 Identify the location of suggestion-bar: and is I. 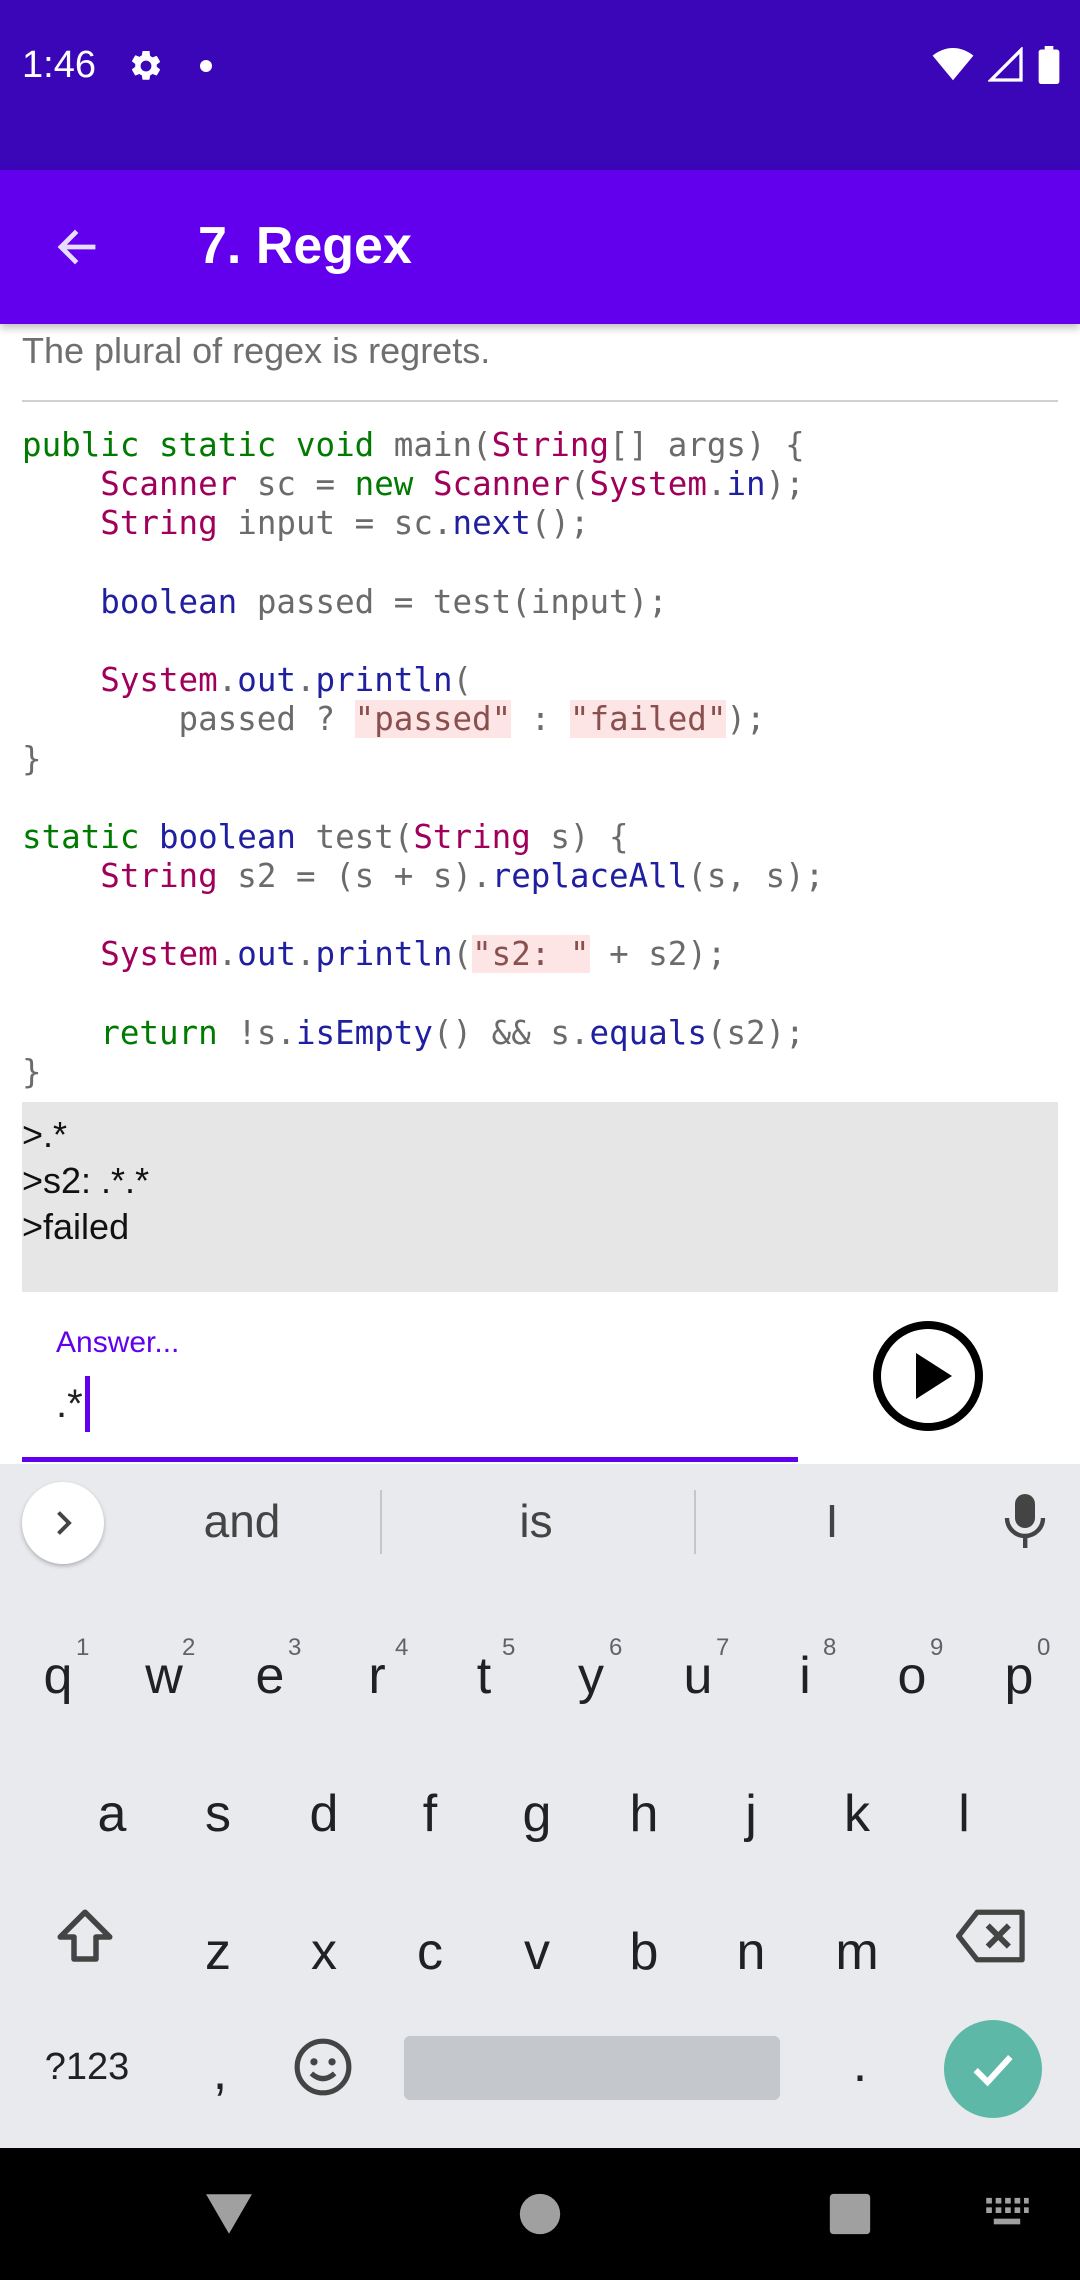
(540, 1523).